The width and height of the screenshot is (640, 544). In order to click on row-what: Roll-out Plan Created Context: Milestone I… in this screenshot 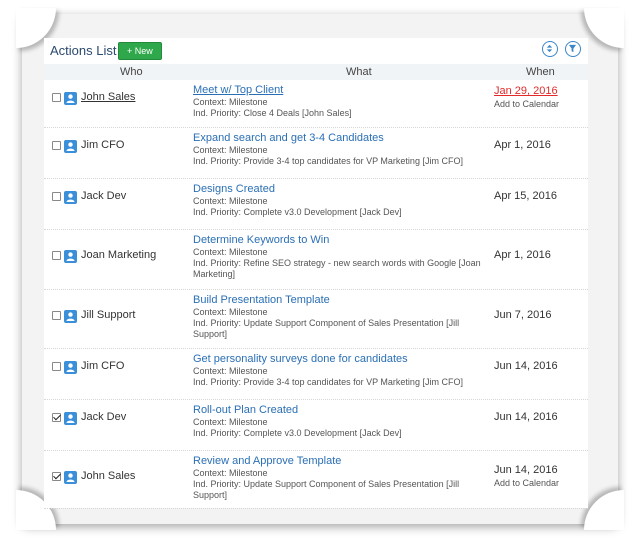, I will do `click(343, 421)`.